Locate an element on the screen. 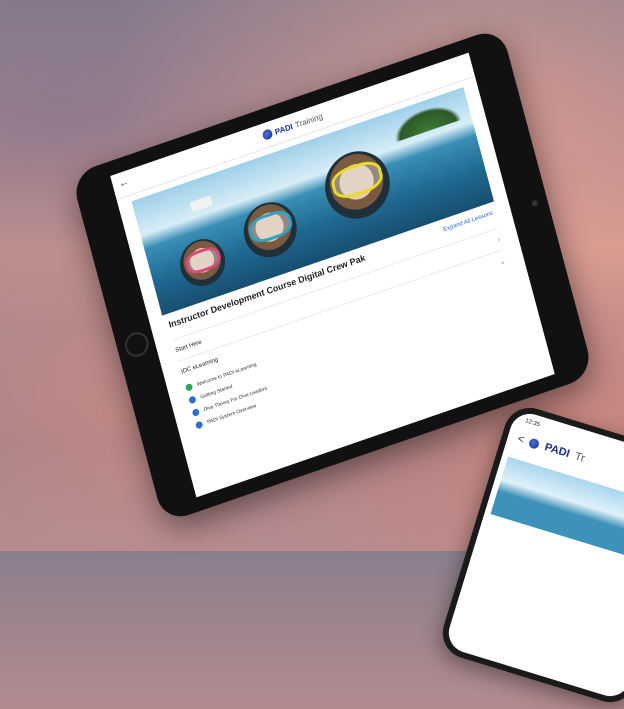  island-with-palms is located at coordinates (425, 120).